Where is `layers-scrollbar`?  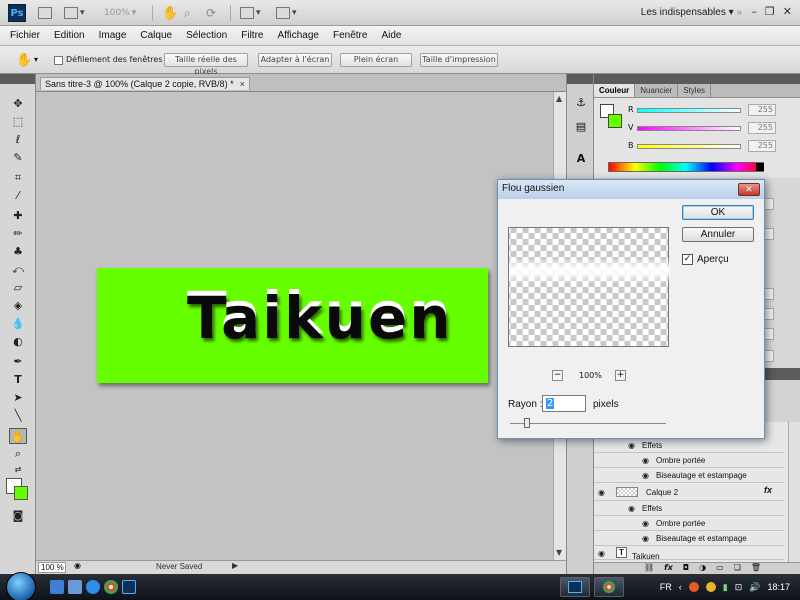
layers-scrollbar is located at coordinates (794, 492).